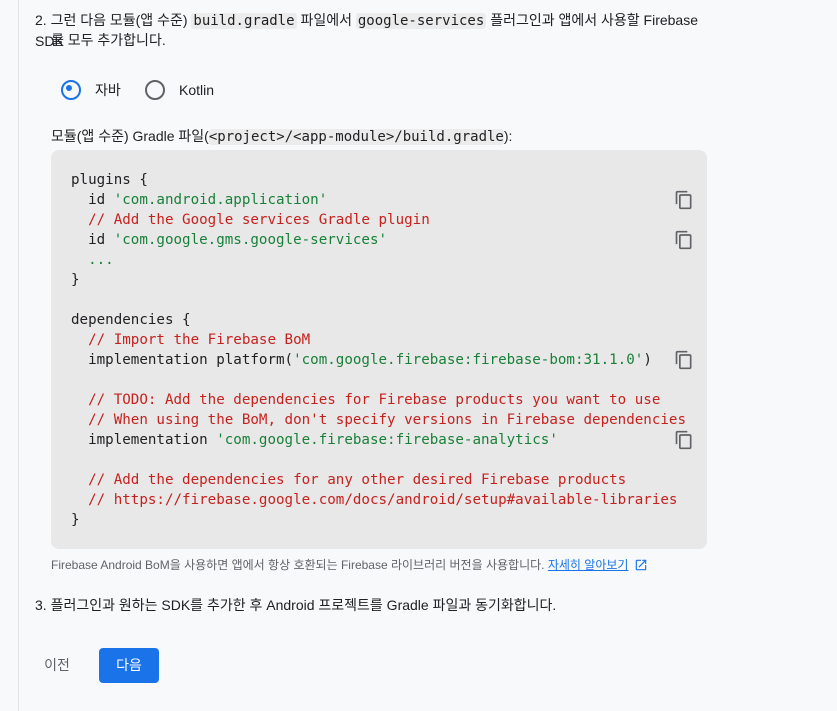 This screenshot has height=711, width=837. What do you see at coordinates (109, 180) in the screenshot?
I see `code-line-1: plugins {` at bounding box center [109, 180].